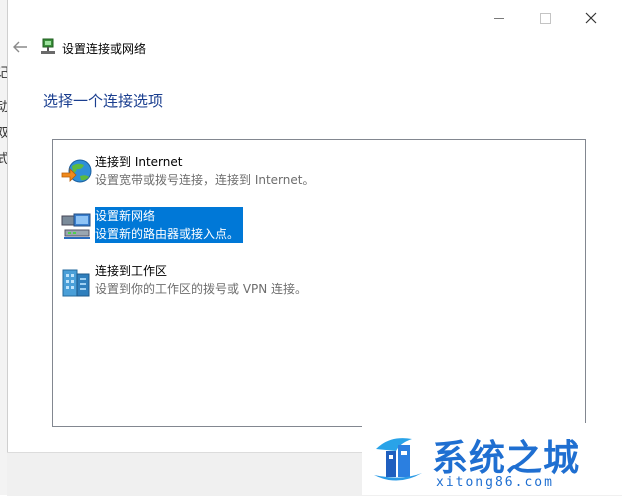 The image size is (622, 496). Describe the element at coordinates (506, 458) in the screenshot. I see `watermark-title: 系统之城` at that location.